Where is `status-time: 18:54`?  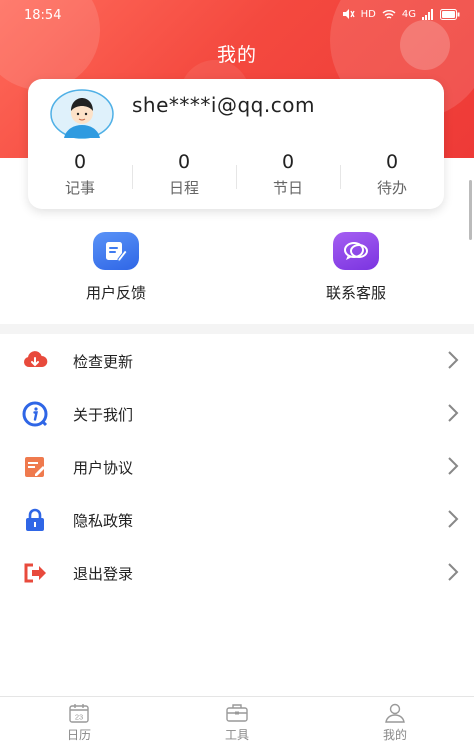
status-time: 18:54 is located at coordinates (43, 15).